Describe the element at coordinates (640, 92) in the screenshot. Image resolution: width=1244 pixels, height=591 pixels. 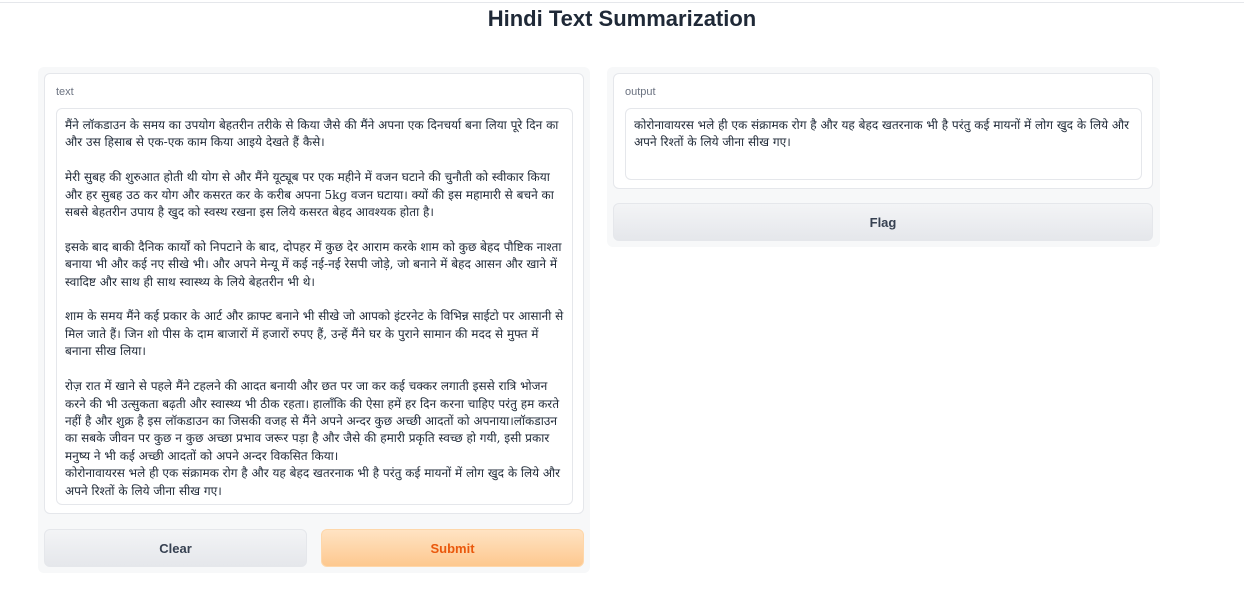
I see `output-label: output` at that location.